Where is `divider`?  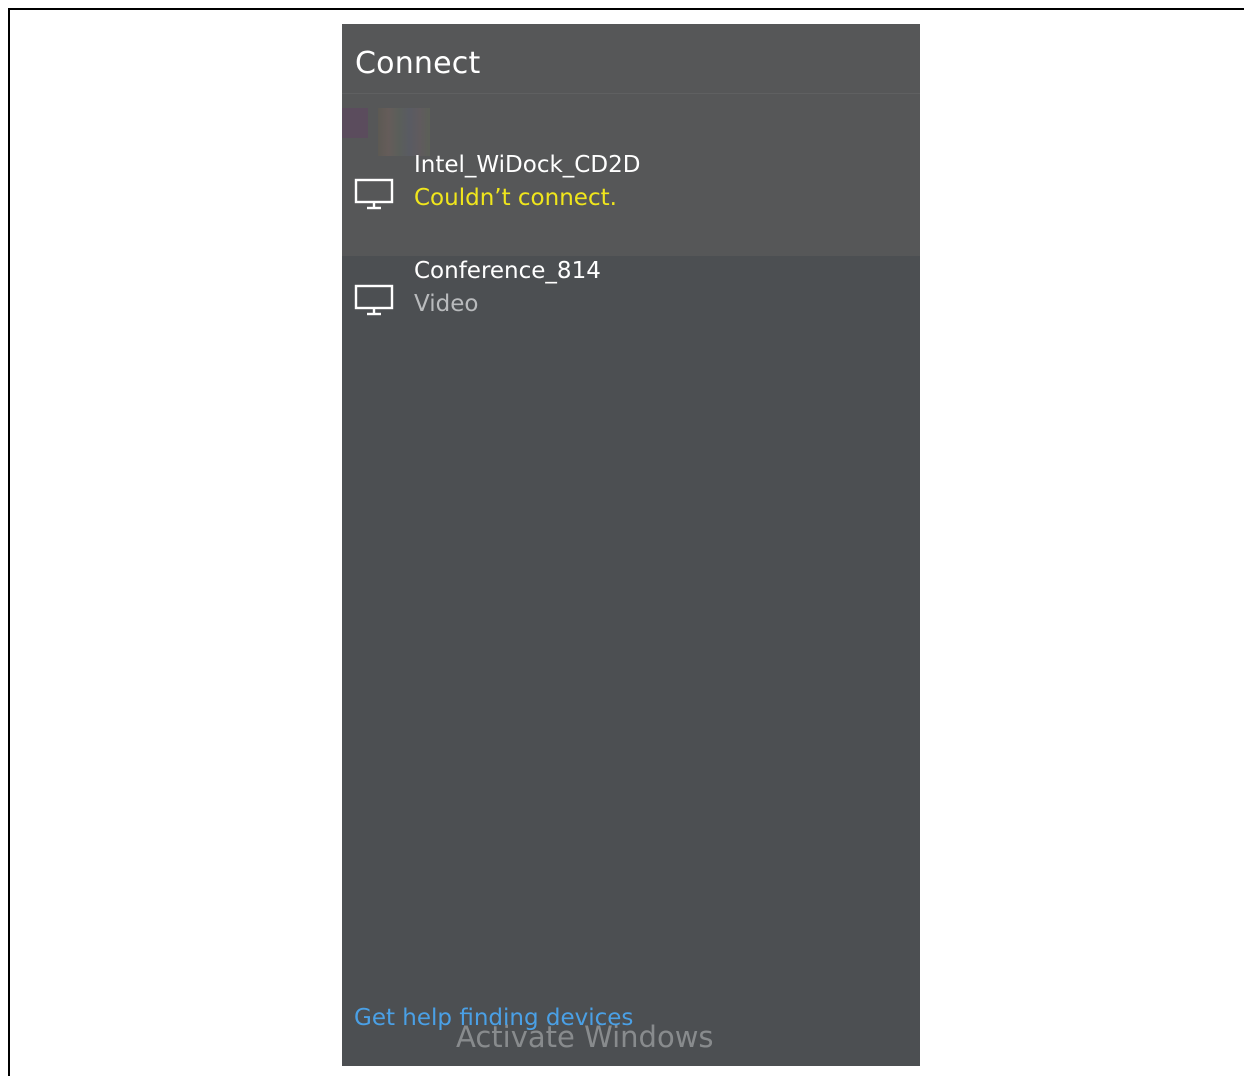 divider is located at coordinates (631, 93).